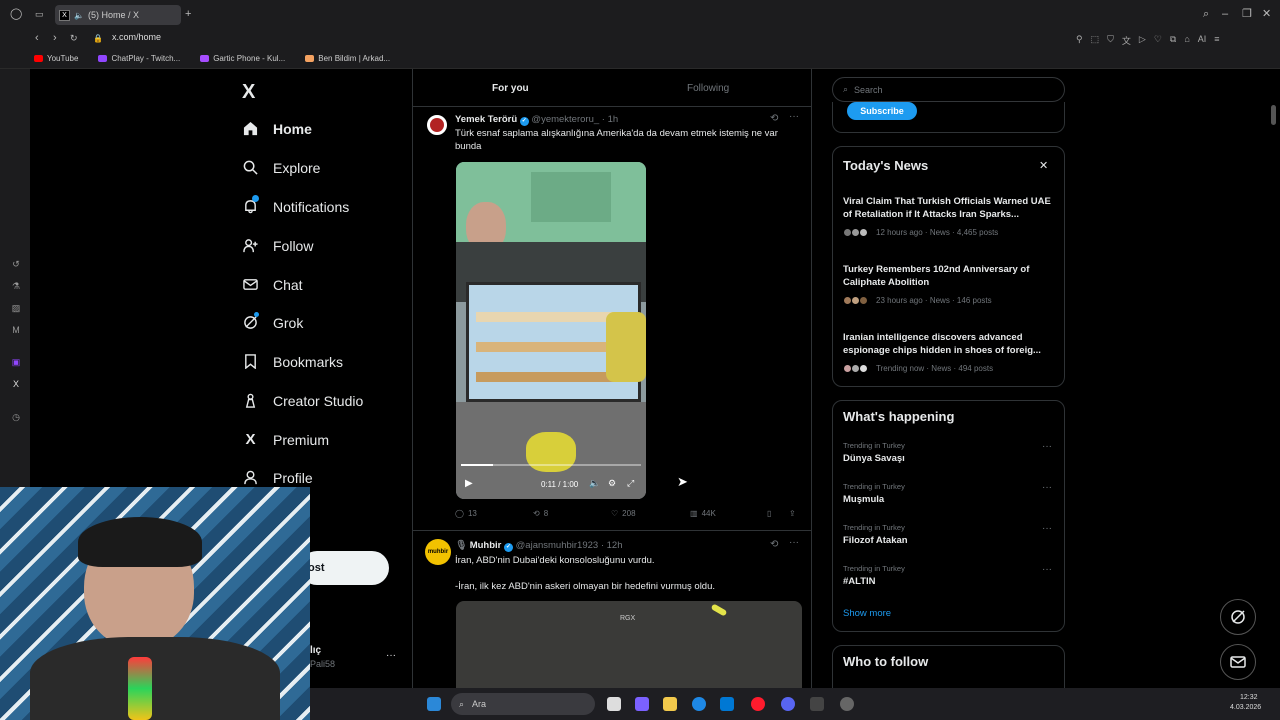 This screenshot has width=1280, height=720. Describe the element at coordinates (16, 418) in the screenshot. I see `clock-icon: ◷` at that location.